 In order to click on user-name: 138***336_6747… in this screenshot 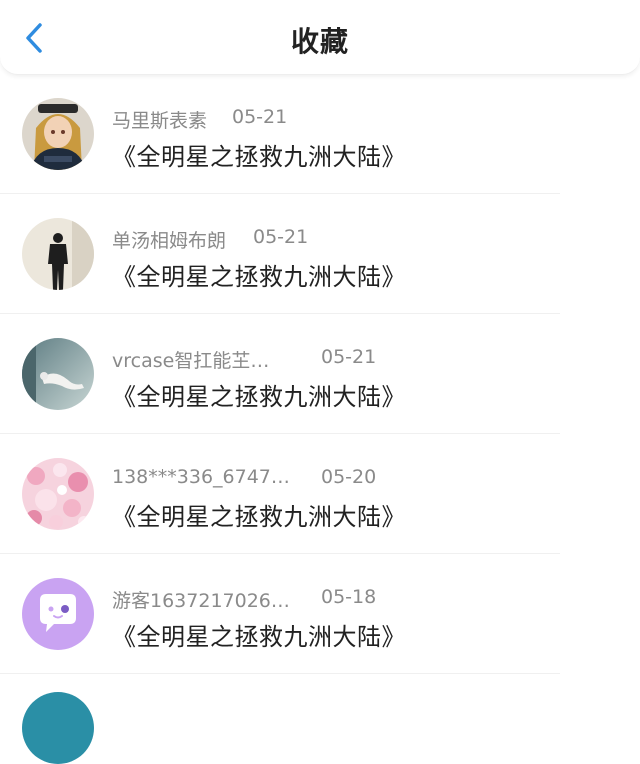, I will do `click(201, 477)`.